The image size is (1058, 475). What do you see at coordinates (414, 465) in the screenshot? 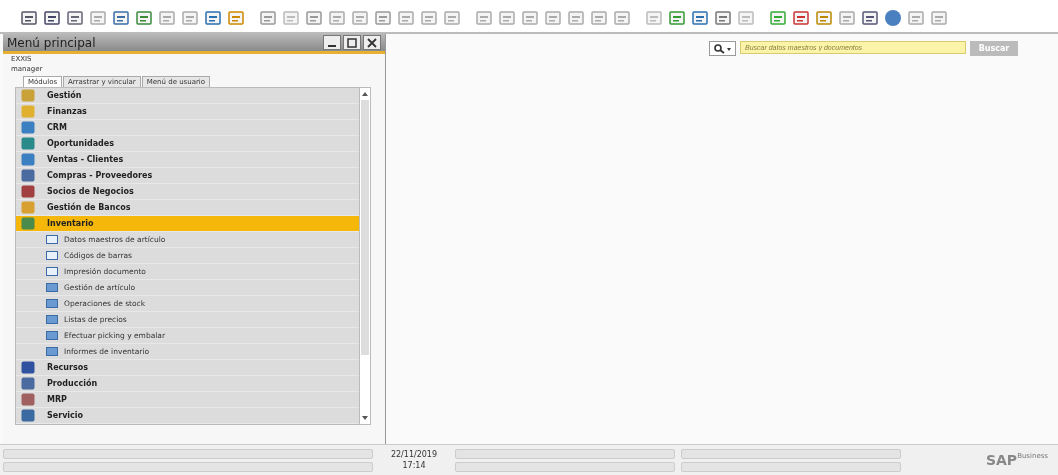
I see `status-time: 17:14` at bounding box center [414, 465].